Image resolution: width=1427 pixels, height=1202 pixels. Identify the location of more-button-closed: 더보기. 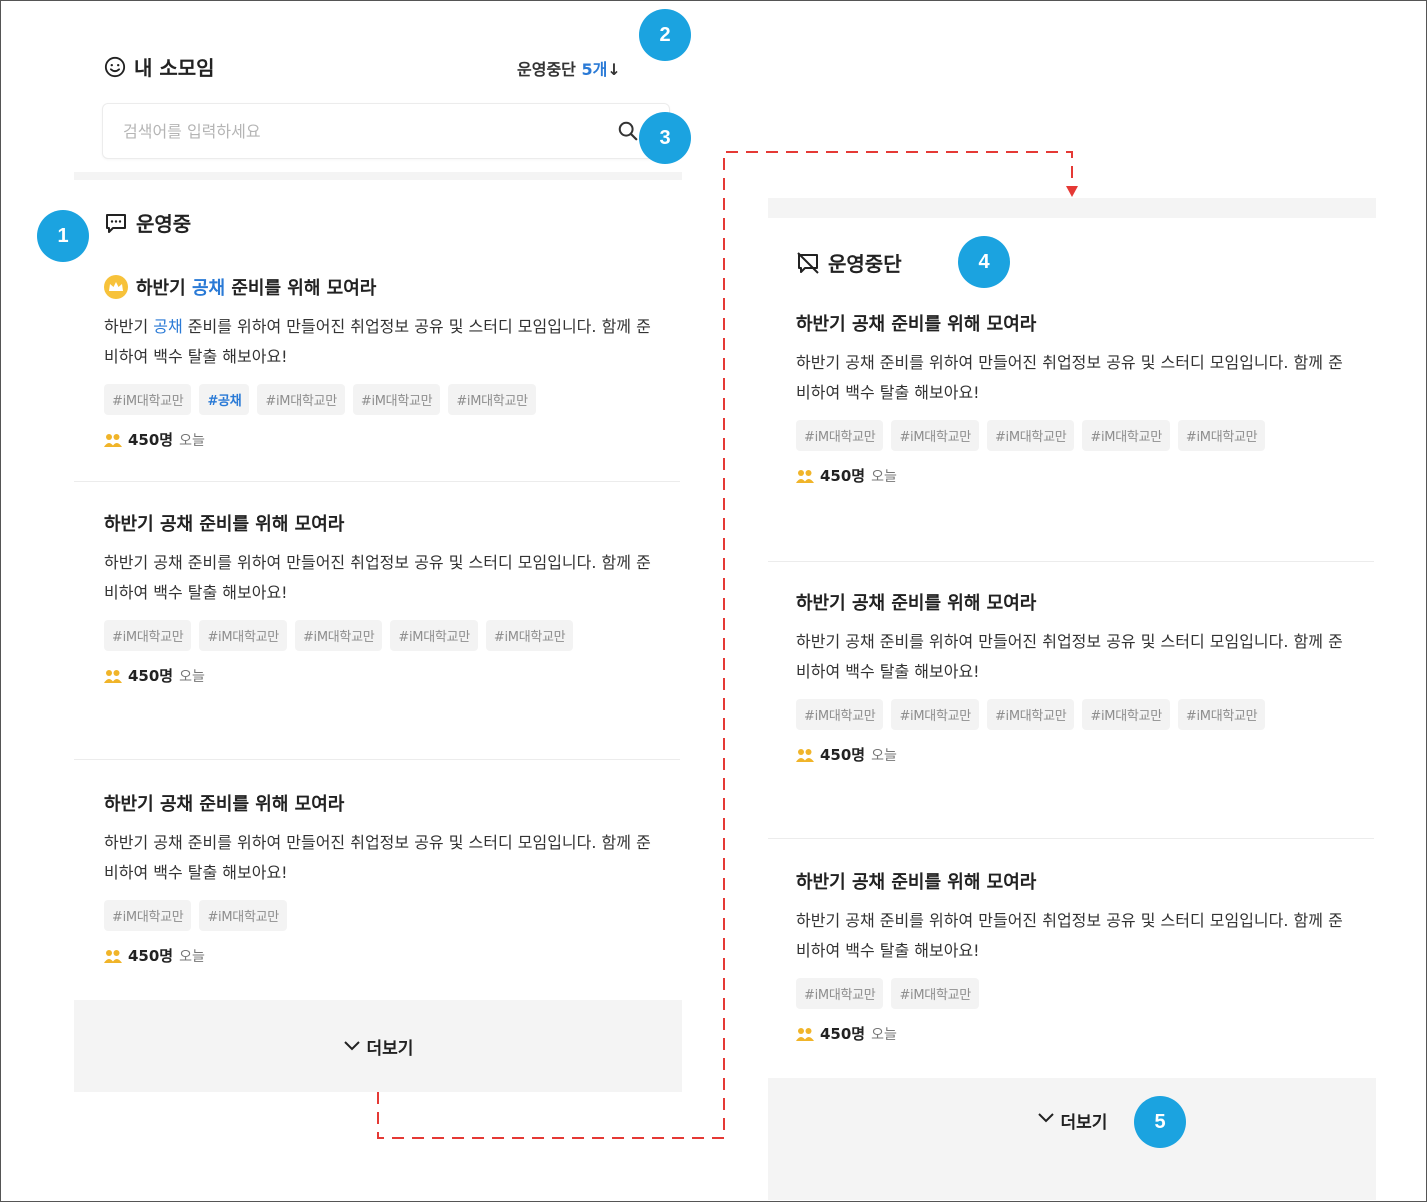
(1072, 1139).